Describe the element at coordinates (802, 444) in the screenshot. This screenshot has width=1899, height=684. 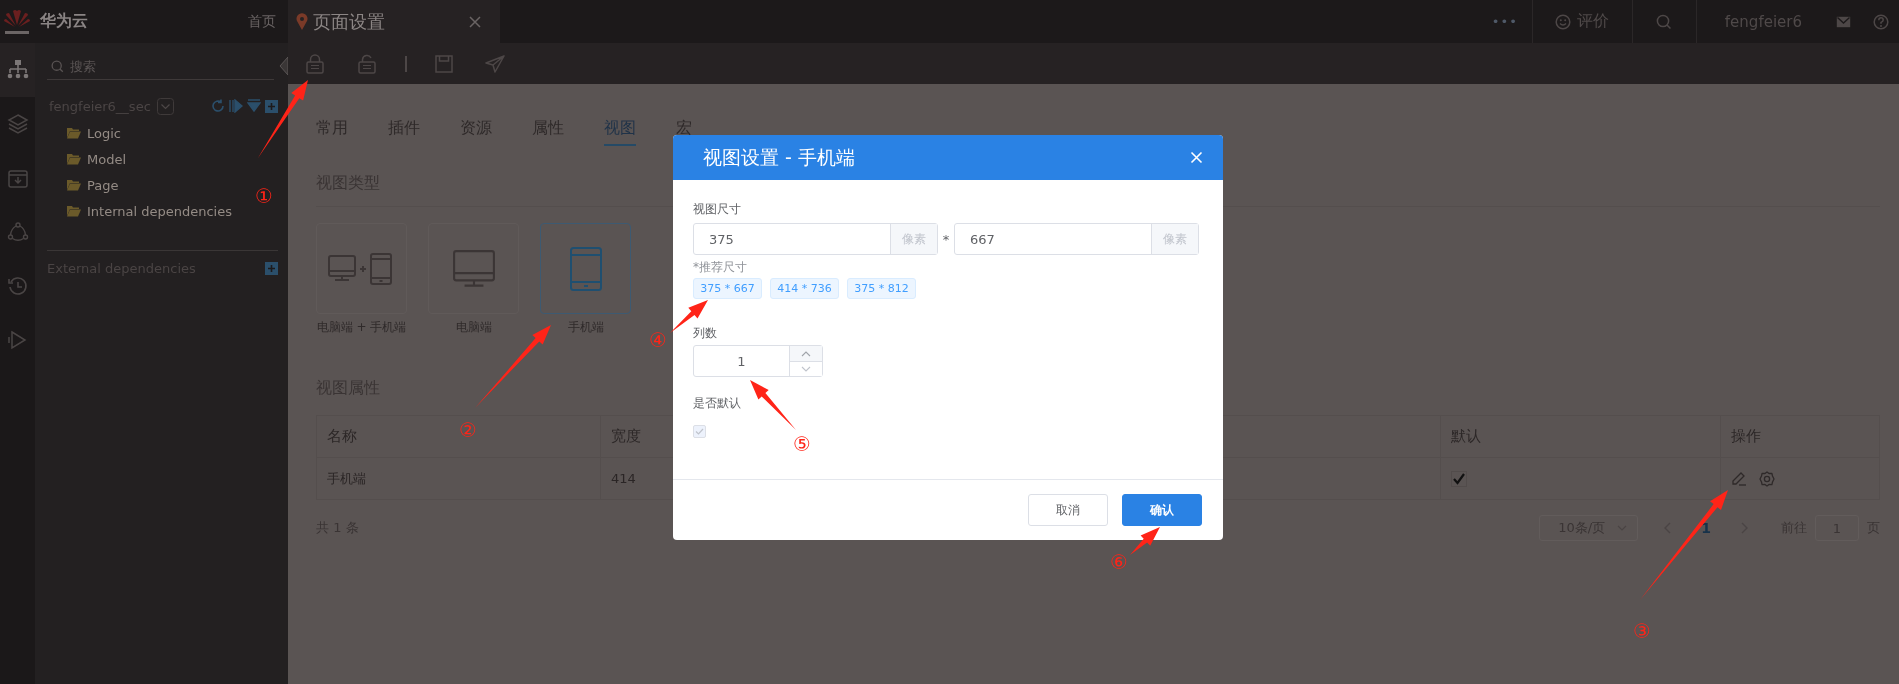
I see `annotation-number: ⑤` at that location.